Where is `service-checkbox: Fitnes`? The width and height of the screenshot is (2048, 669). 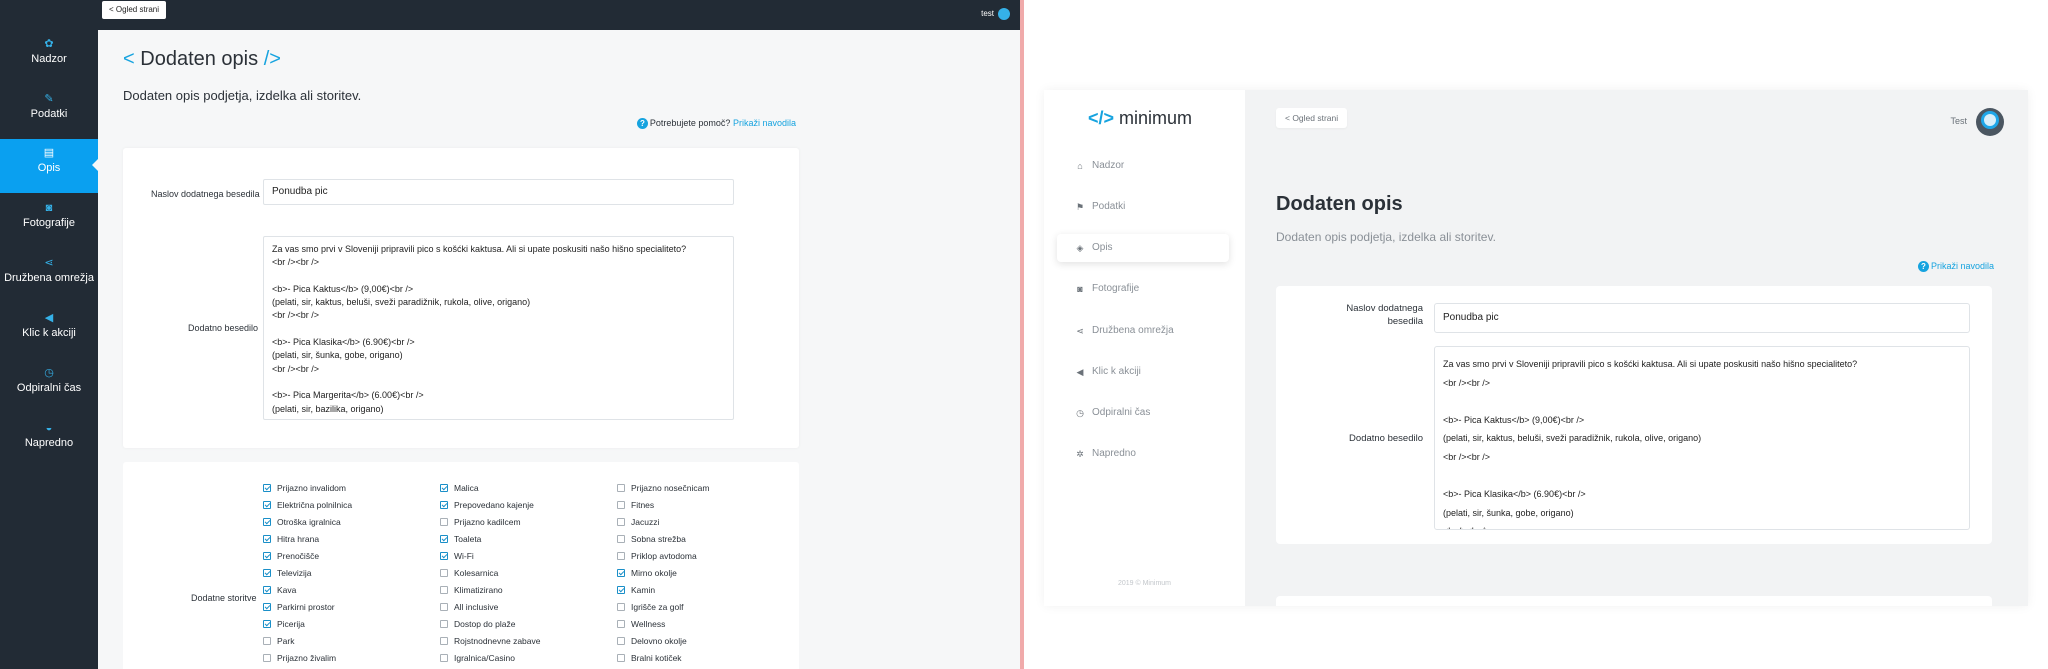 service-checkbox: Fitnes is located at coordinates (635, 505).